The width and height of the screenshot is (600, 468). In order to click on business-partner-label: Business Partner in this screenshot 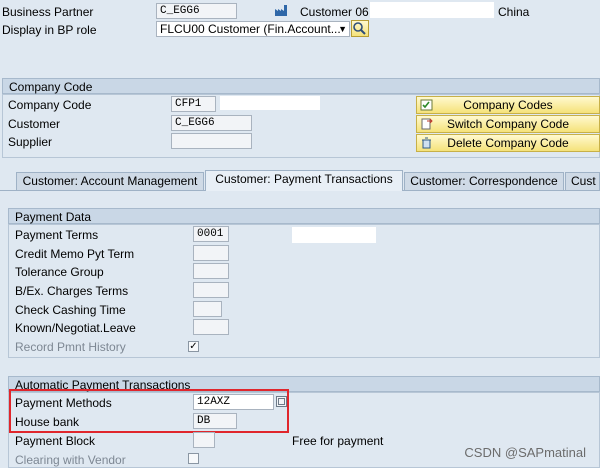, I will do `click(48, 12)`.